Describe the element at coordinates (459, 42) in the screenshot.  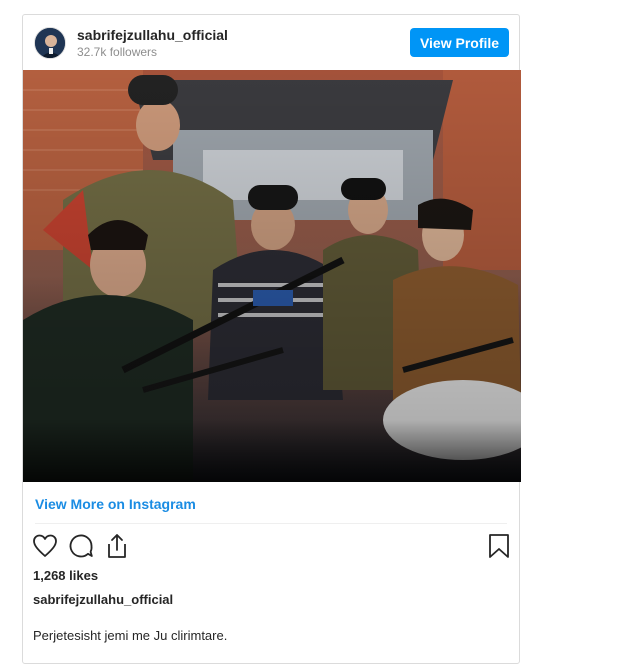
I see `view-profile-button: View Profile` at that location.